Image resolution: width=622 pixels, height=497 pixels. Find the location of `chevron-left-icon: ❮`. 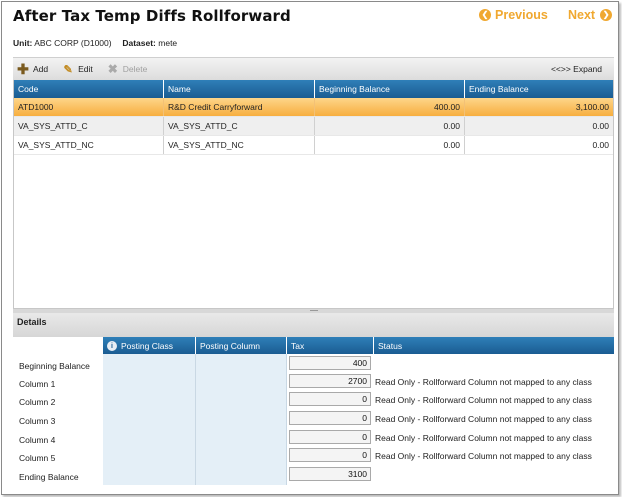

chevron-left-icon: ❮ is located at coordinates (485, 15).